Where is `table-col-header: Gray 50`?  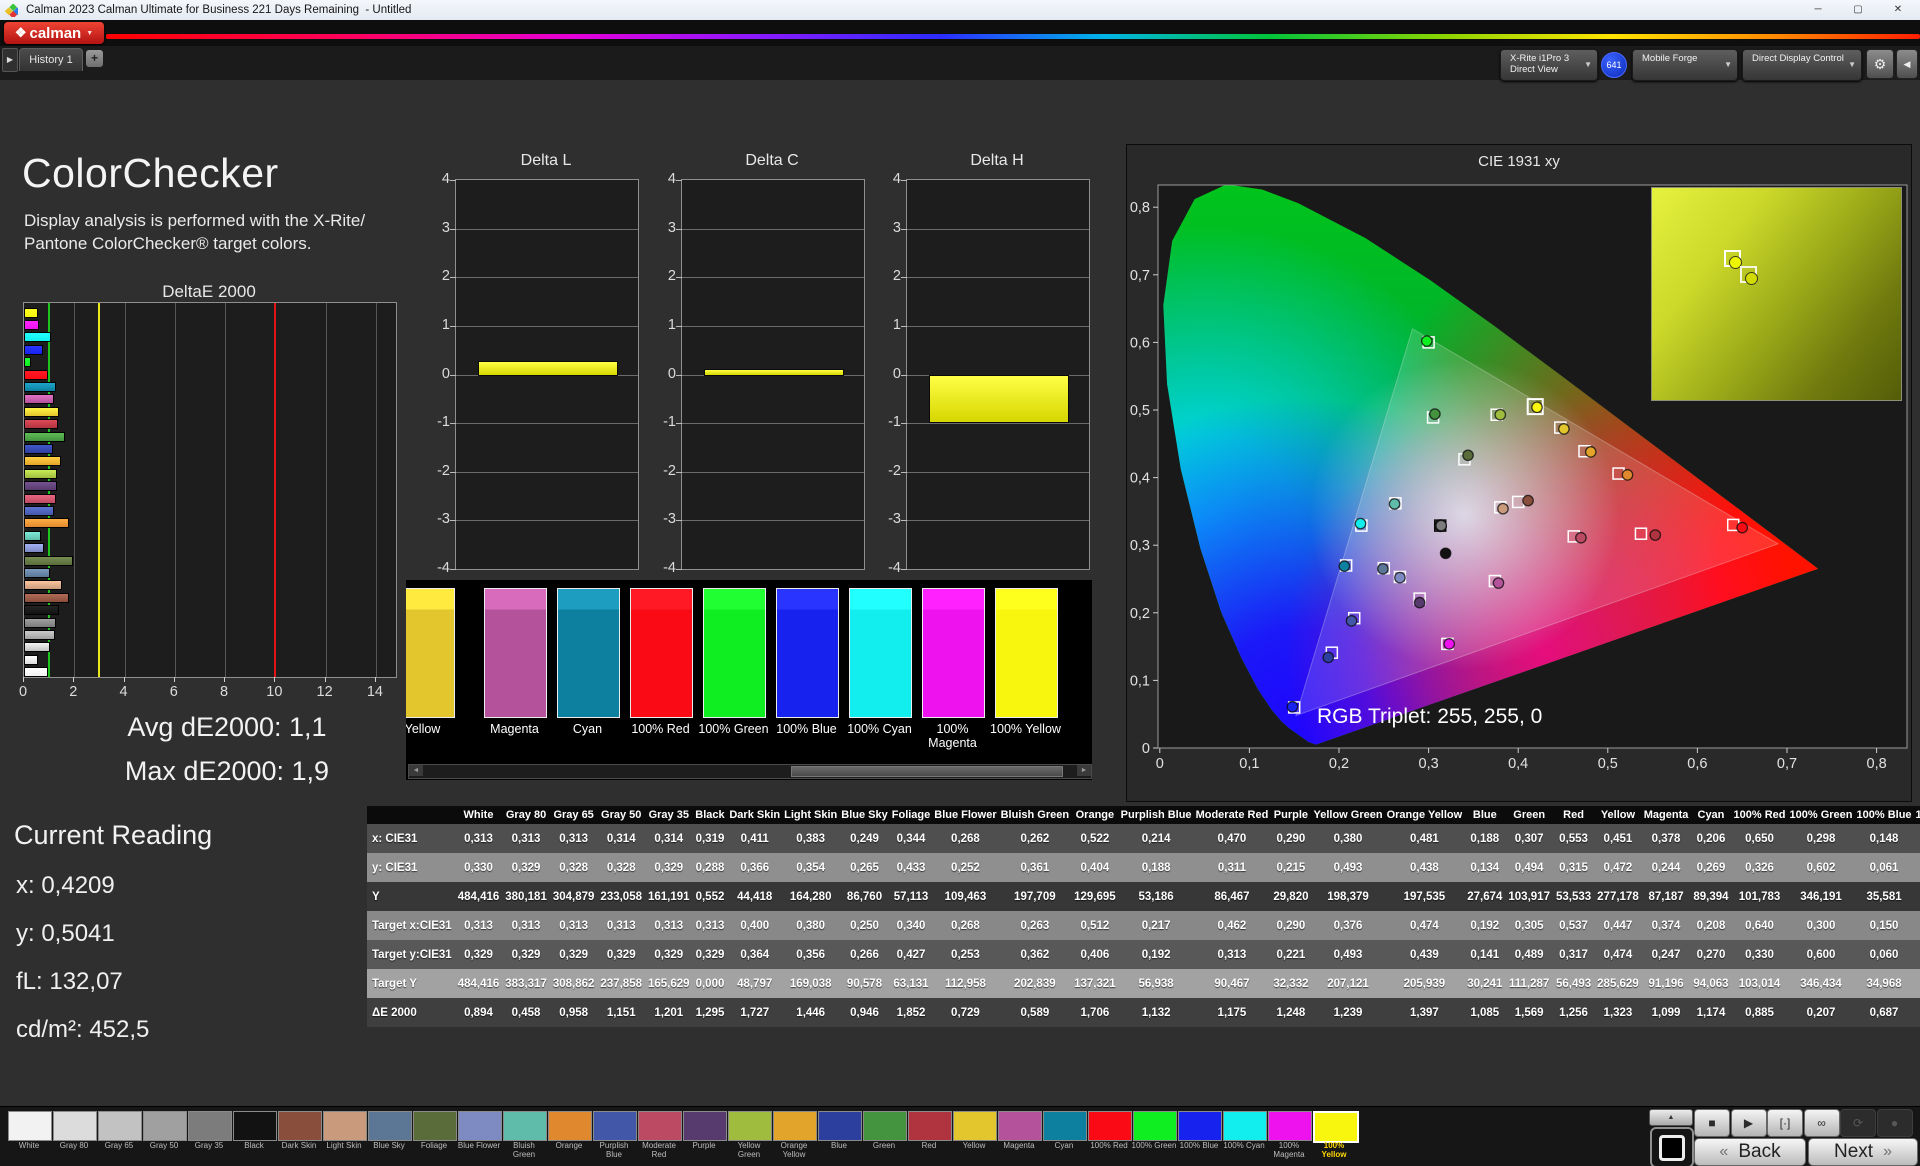
table-col-header: Gray 50 is located at coordinates (621, 815).